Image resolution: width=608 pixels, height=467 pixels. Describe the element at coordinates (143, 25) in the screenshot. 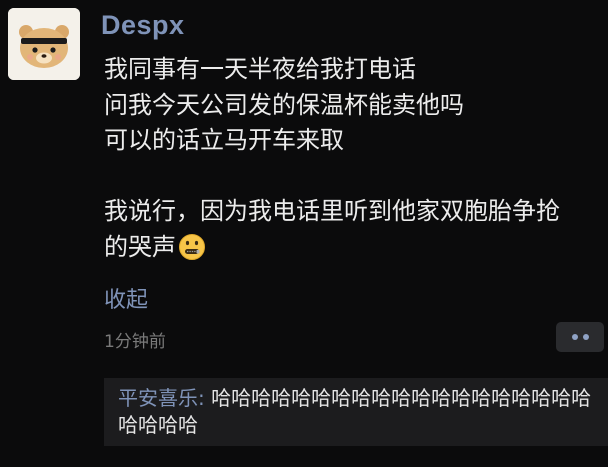

I see `author-name: Despx` at that location.